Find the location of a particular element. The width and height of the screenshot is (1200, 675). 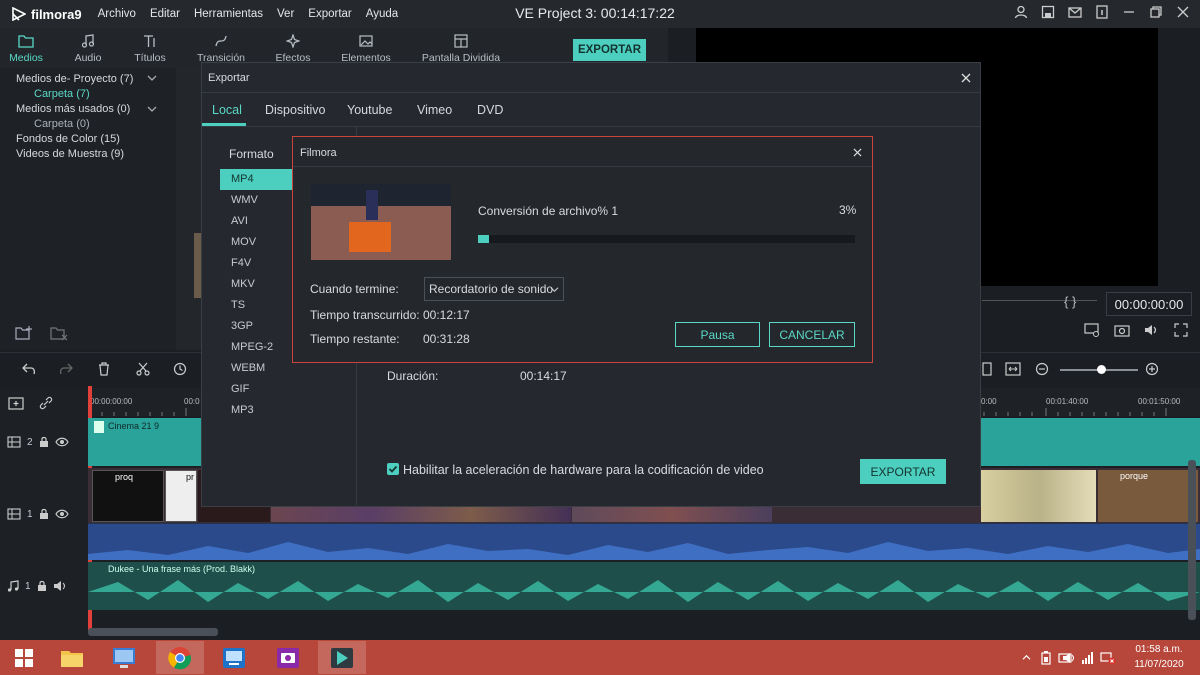

preview-scrubber is located at coordinates (1039, 300).